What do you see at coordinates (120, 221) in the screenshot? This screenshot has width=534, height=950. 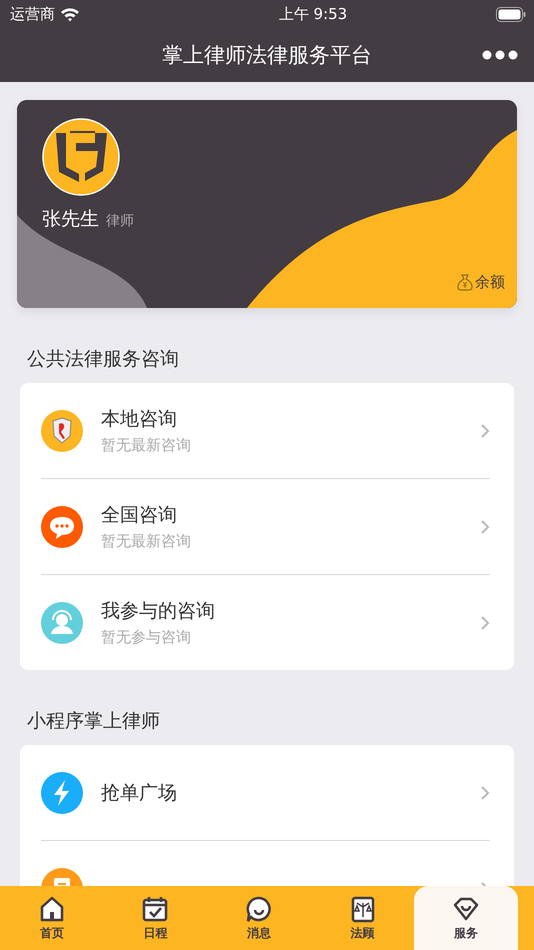 I see `user-role: 律师` at bounding box center [120, 221].